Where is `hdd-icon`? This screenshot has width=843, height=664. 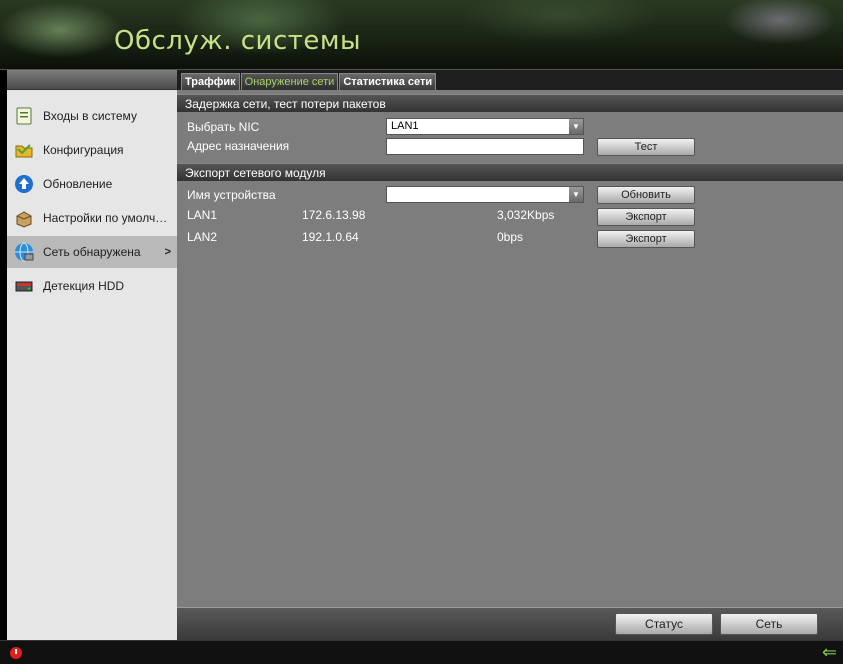
hdd-icon is located at coordinates (24, 286).